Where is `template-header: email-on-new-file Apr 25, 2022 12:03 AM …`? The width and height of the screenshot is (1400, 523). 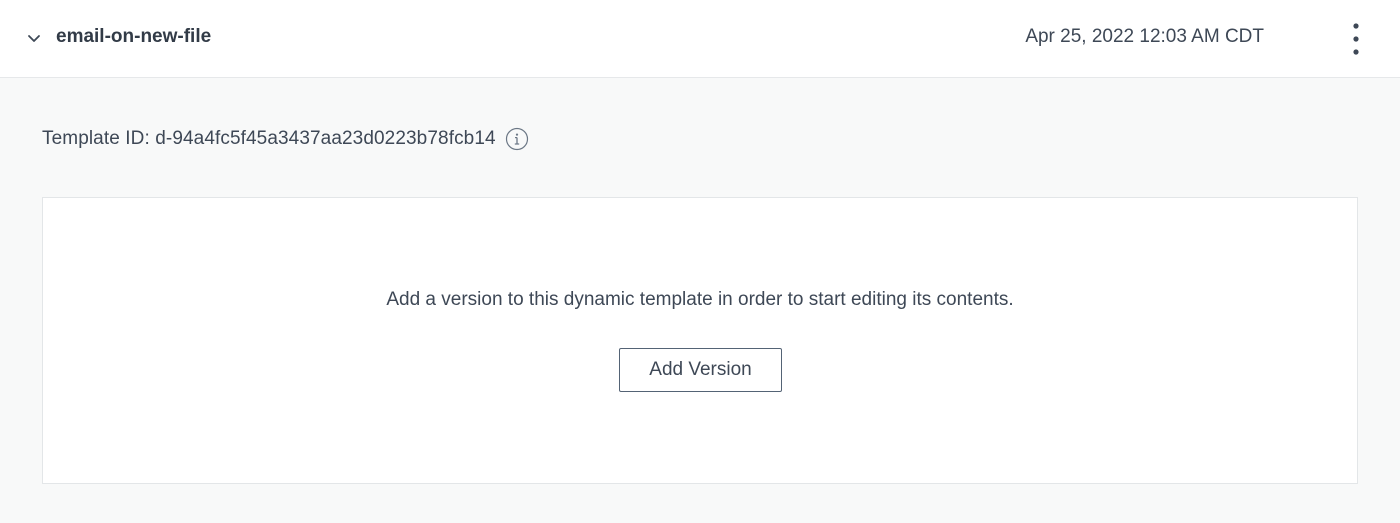
template-header: email-on-new-file Apr 25, 2022 12:03 AM … is located at coordinates (700, 39).